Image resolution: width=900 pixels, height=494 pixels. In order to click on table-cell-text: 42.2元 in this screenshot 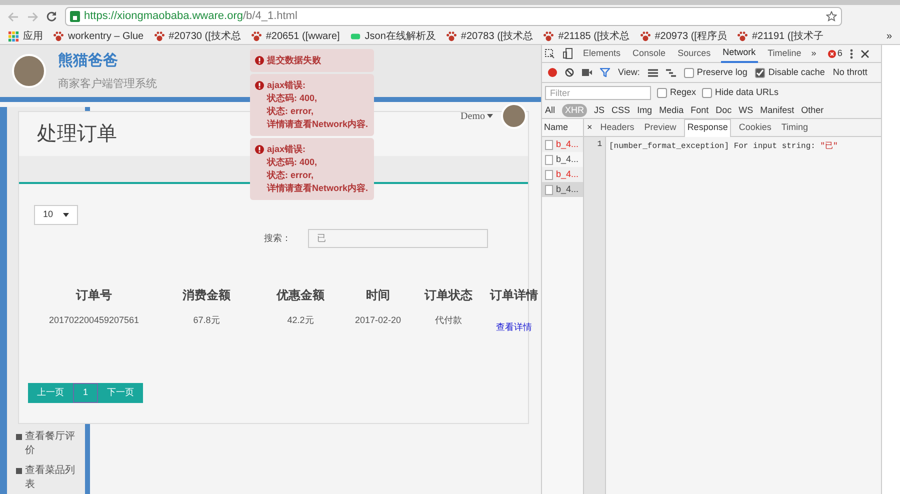, I will do `click(300, 320)`.